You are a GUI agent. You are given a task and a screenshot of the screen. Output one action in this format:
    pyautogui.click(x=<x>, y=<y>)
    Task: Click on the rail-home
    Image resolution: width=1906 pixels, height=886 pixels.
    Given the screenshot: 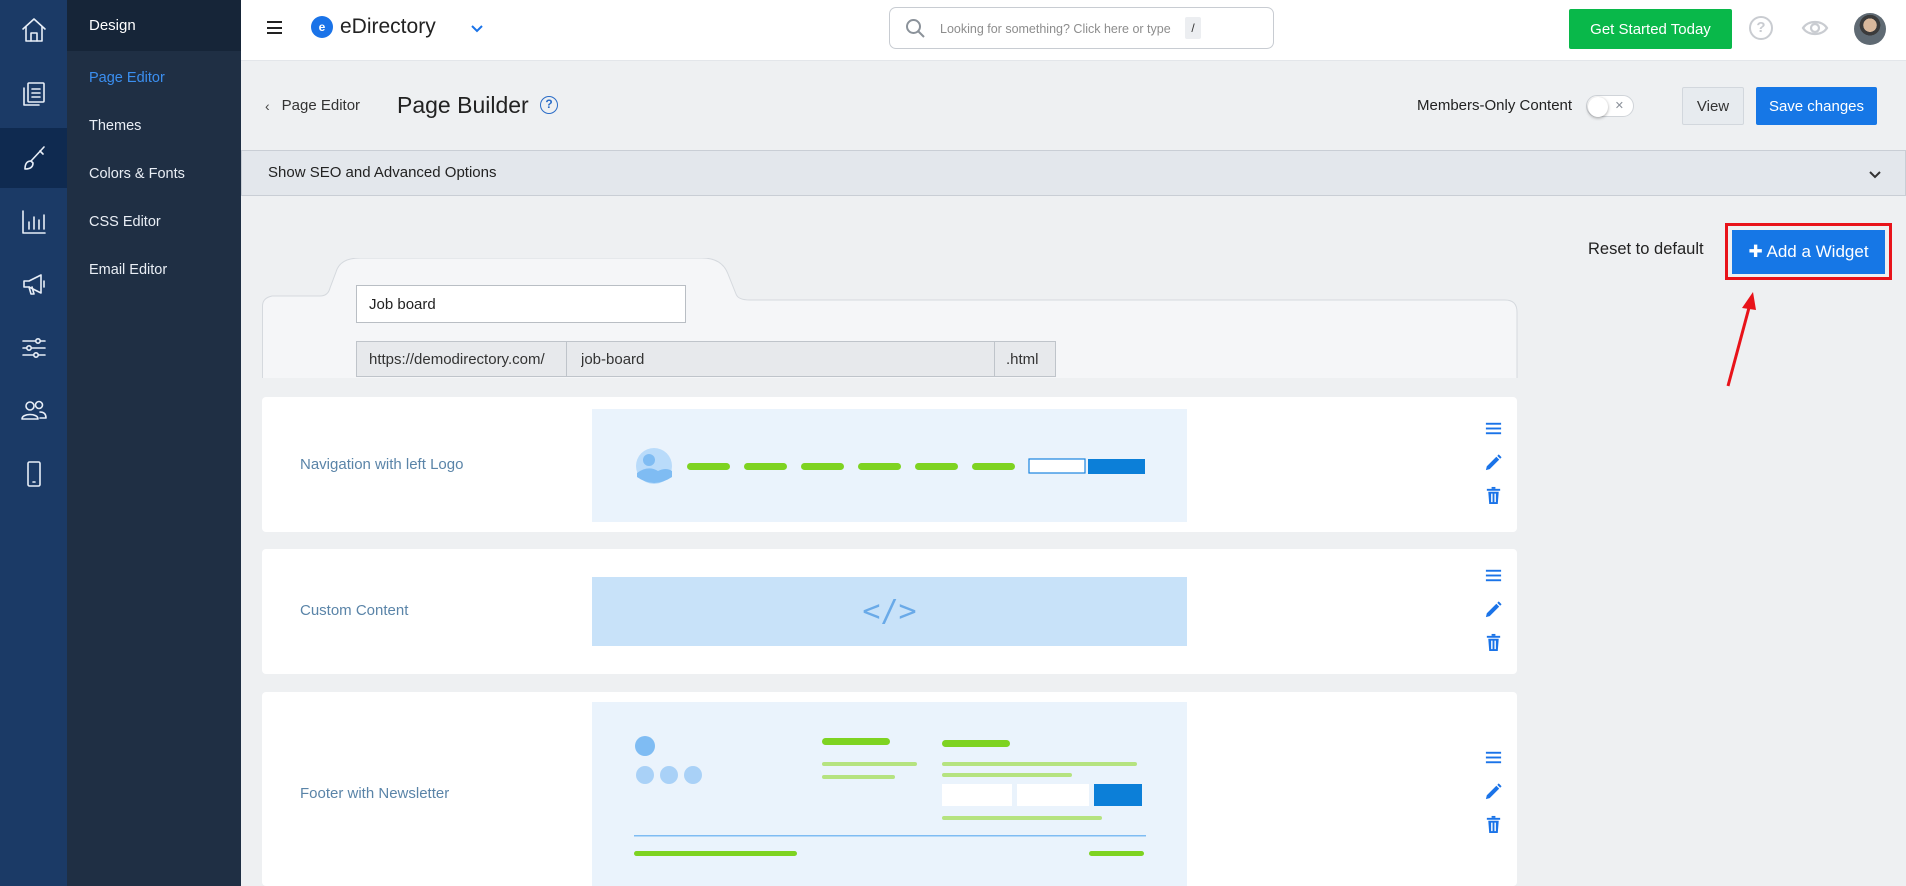 What is the action you would take?
    pyautogui.click(x=33, y=30)
    